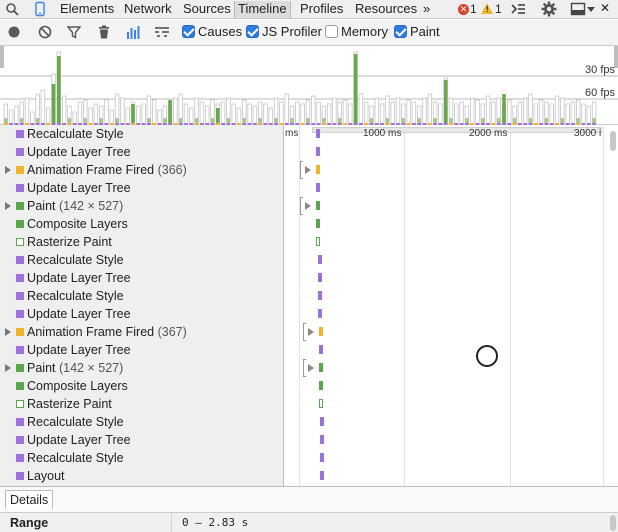  Describe the element at coordinates (331, 31) in the screenshot. I see `memory-checkbox` at that location.